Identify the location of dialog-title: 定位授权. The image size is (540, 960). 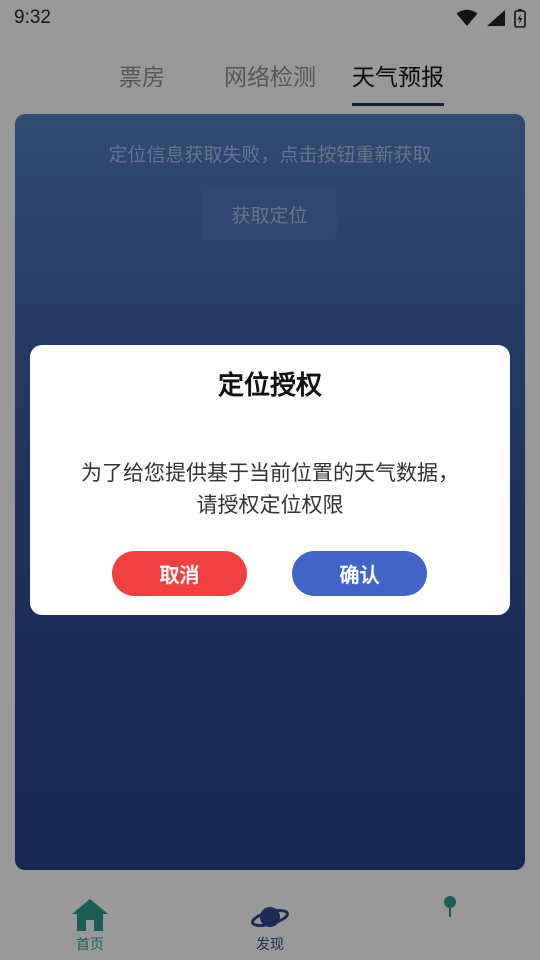
(269, 386).